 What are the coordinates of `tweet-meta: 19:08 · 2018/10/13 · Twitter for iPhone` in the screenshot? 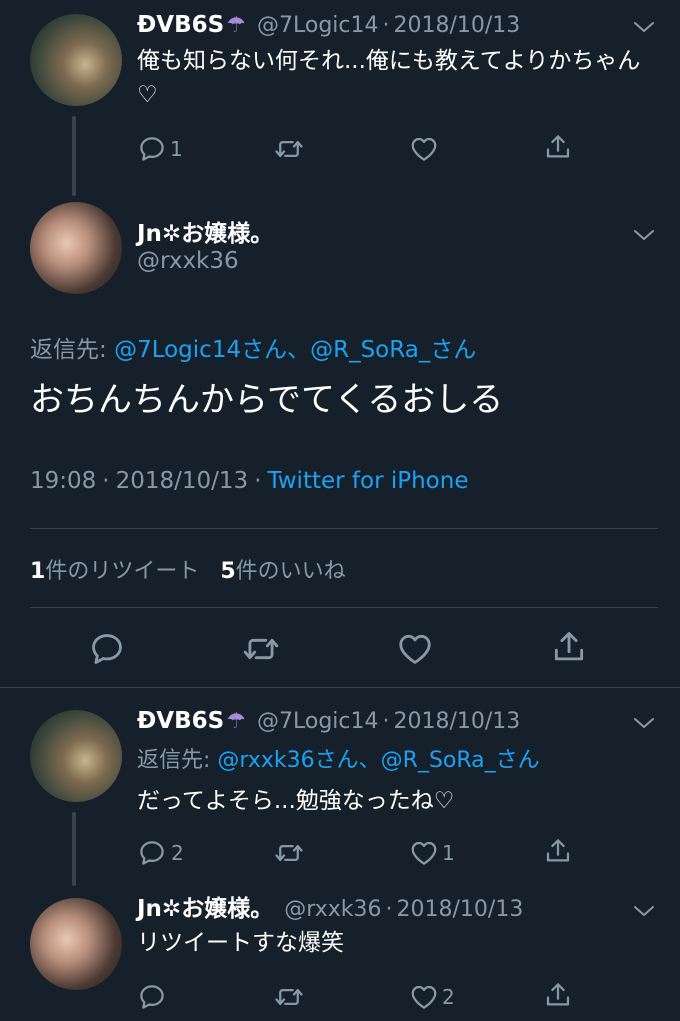 It's located at (249, 481).